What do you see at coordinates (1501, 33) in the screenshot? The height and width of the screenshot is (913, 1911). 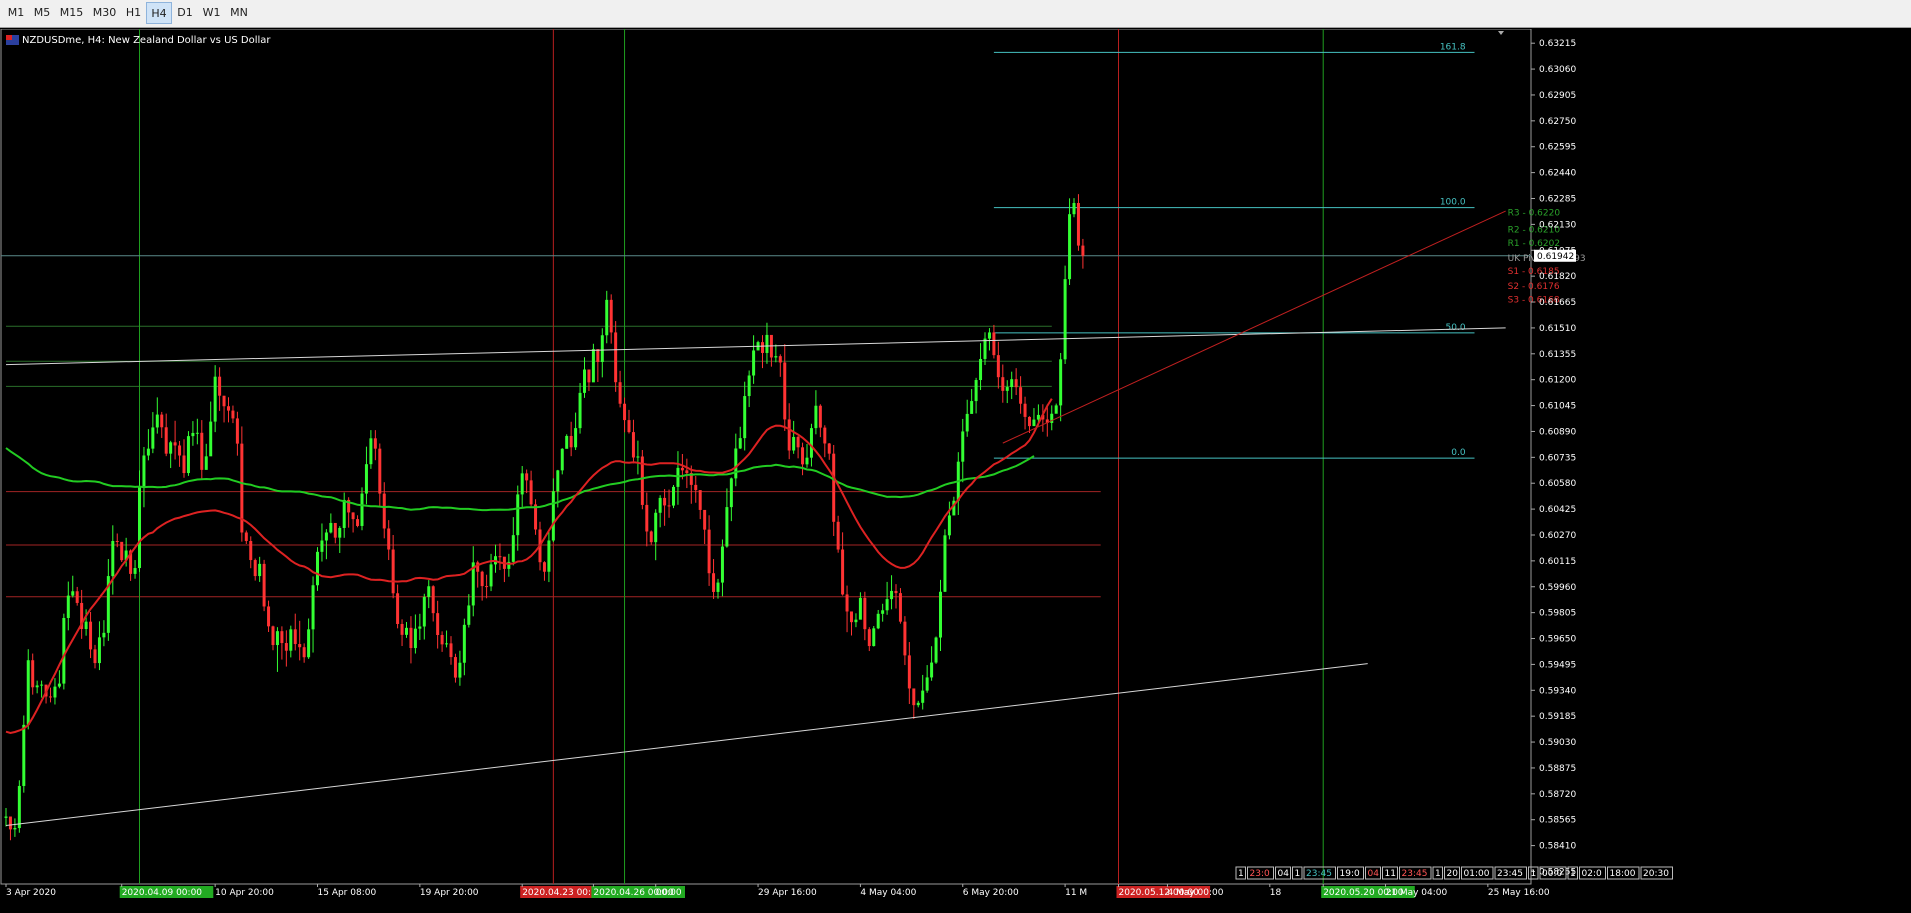 I see `chart-shift-icon` at bounding box center [1501, 33].